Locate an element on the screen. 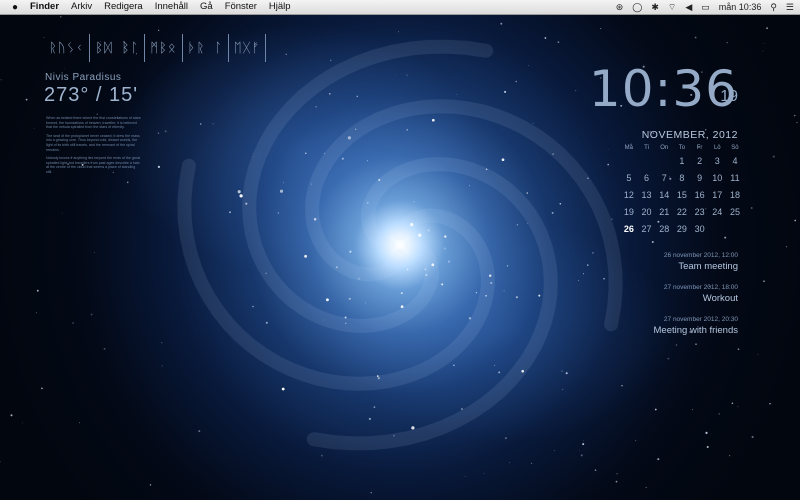  glyph-word: ᛗᛒᛟ is located at coordinates (163, 48).